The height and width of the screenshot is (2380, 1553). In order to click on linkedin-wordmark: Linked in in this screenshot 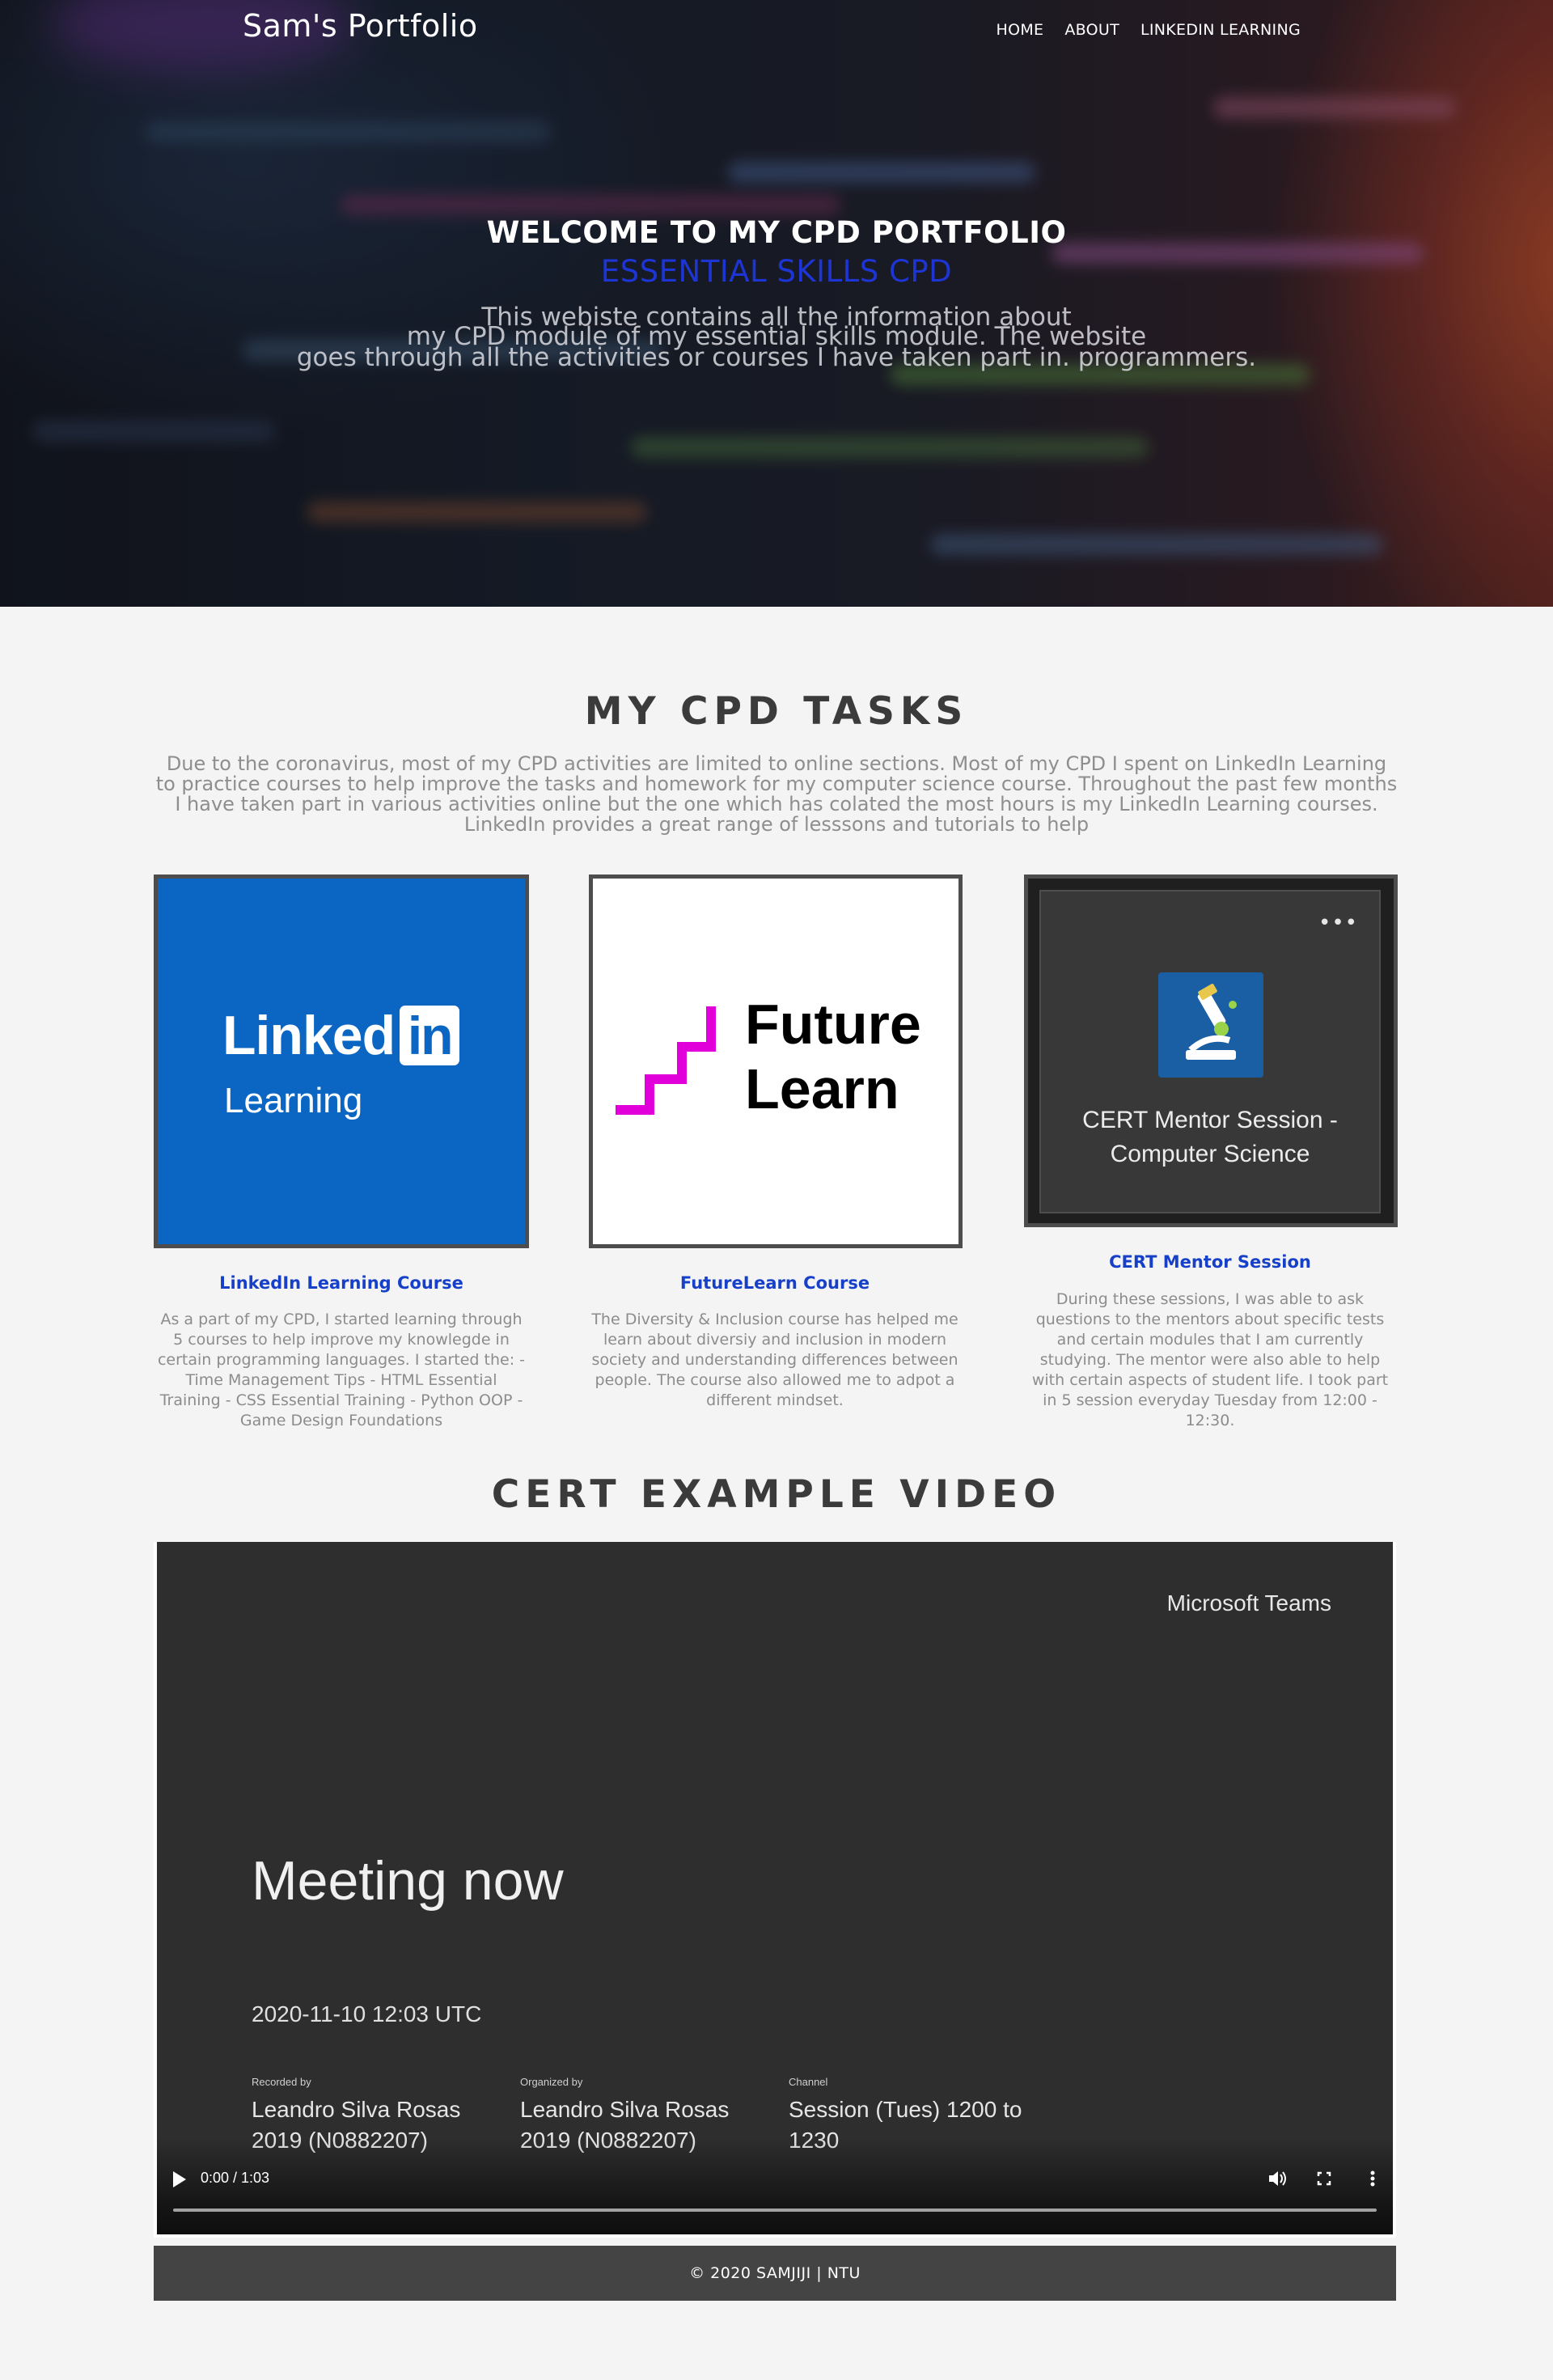, I will do `click(341, 1035)`.